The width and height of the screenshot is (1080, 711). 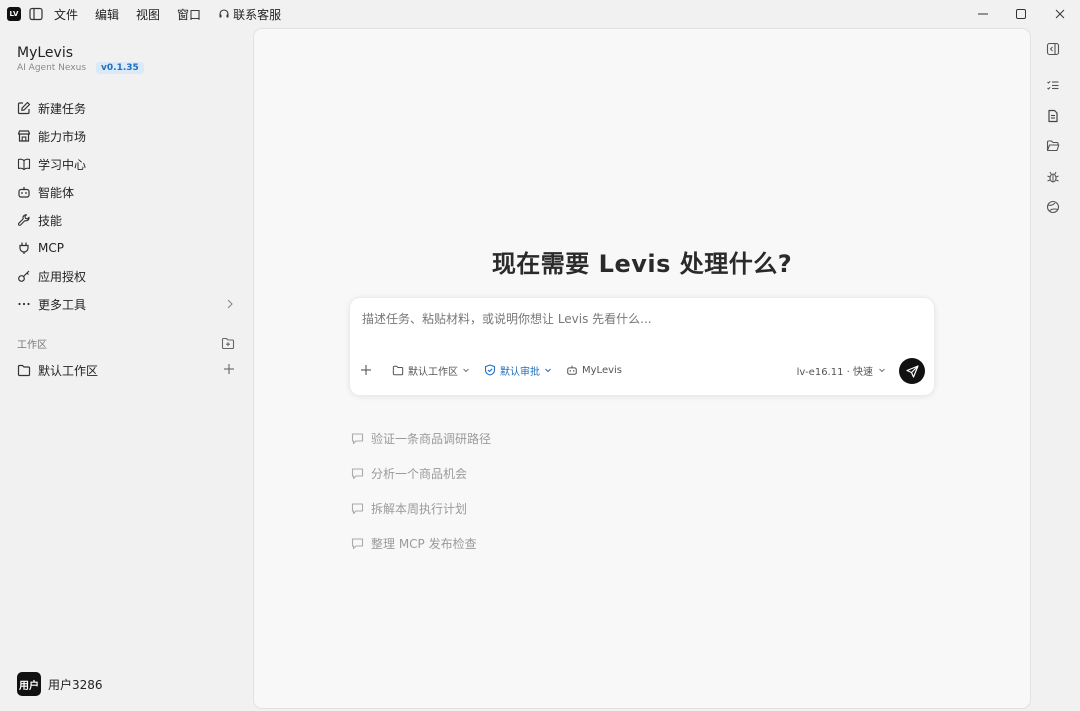 I want to click on sidebar-item-label: 更多工具, so click(x=62, y=304).